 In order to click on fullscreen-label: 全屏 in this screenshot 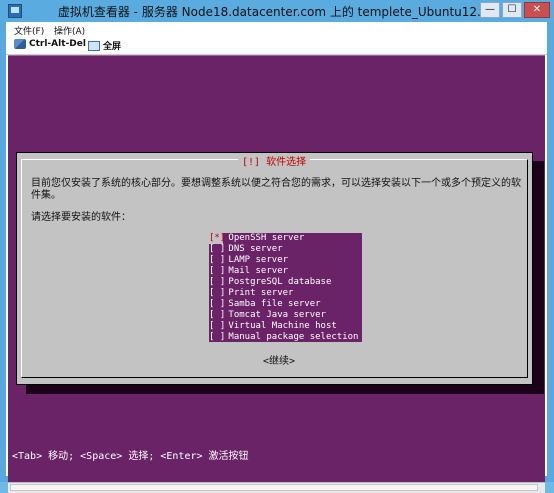, I will do `click(112, 47)`.